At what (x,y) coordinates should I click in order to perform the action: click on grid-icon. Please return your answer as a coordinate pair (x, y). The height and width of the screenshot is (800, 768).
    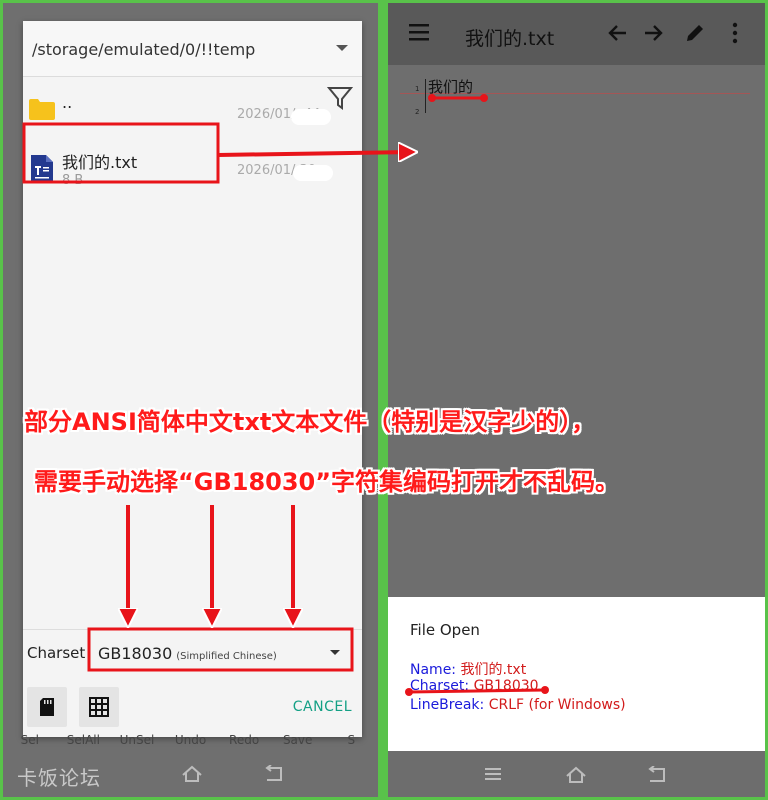
    Looking at the image, I should click on (99, 707).